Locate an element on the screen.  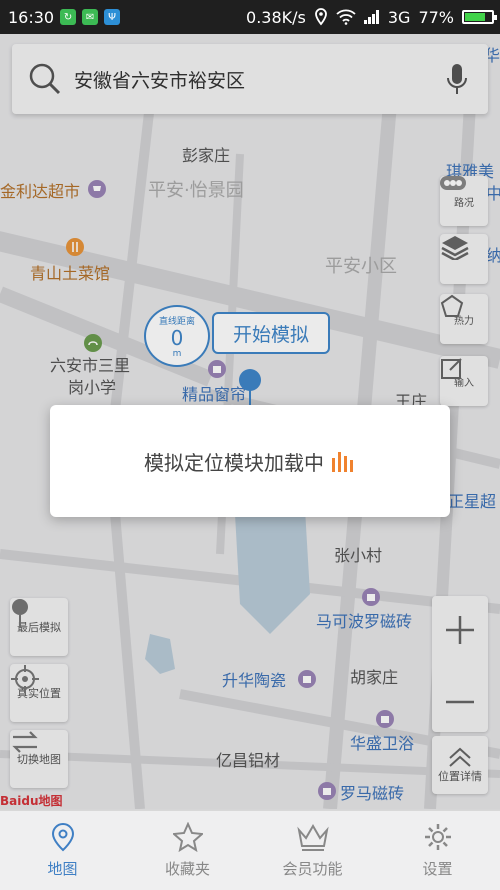
zoom-in-button is located at coordinates (460, 630).